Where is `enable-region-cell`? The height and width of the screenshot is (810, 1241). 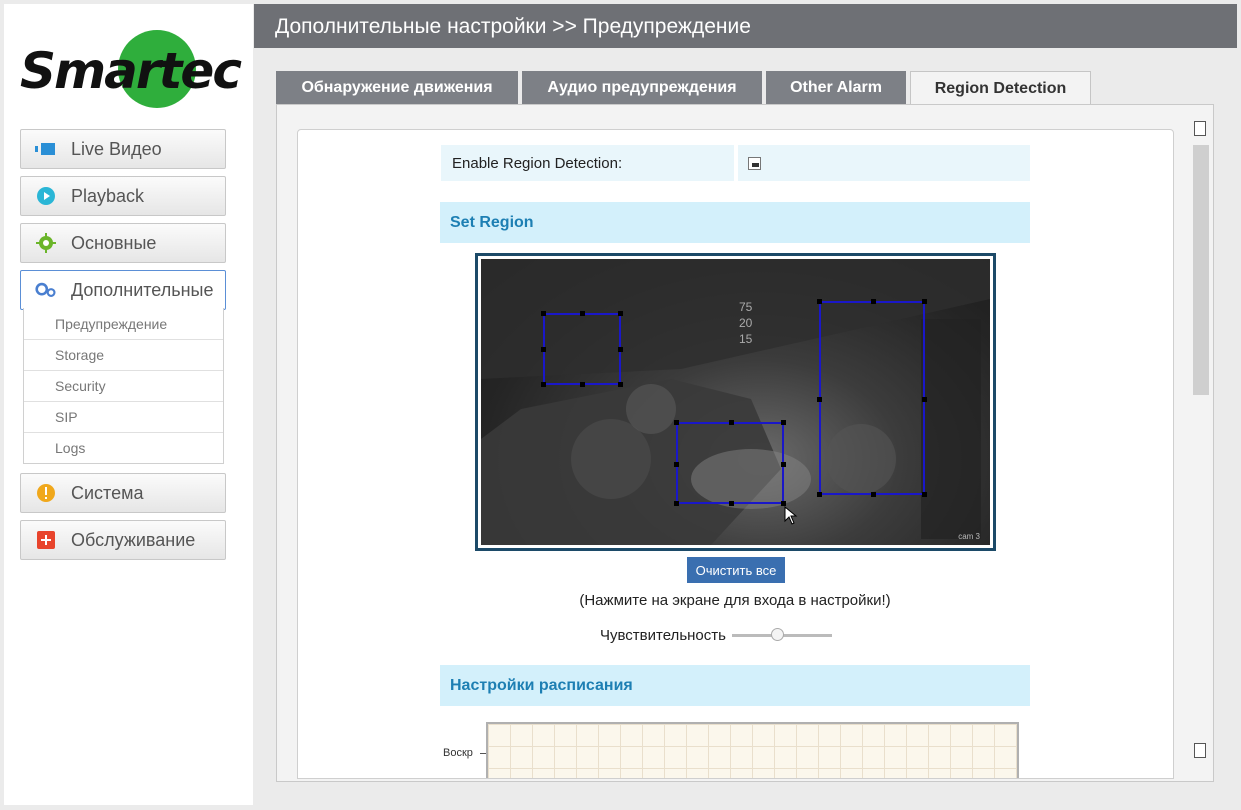 enable-region-cell is located at coordinates (884, 163).